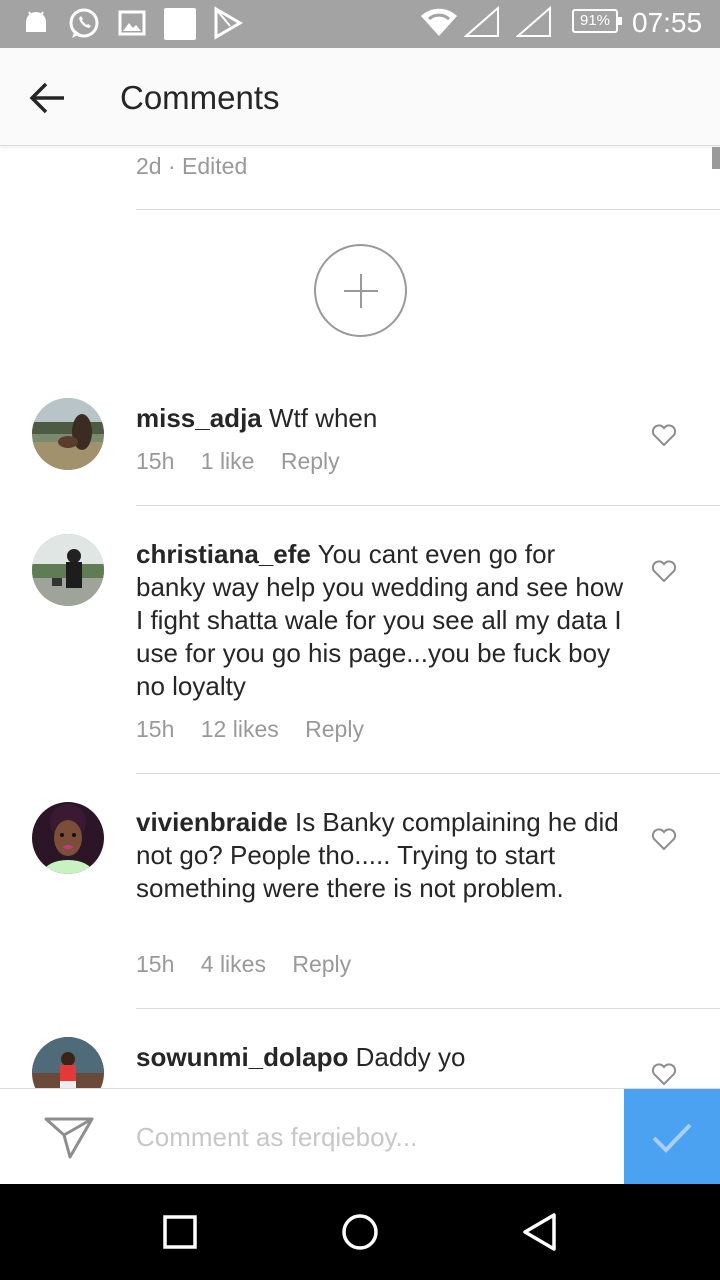 This screenshot has width=720, height=1280. Describe the element at coordinates (540, 1232) in the screenshot. I see `back-triangle-icon` at that location.